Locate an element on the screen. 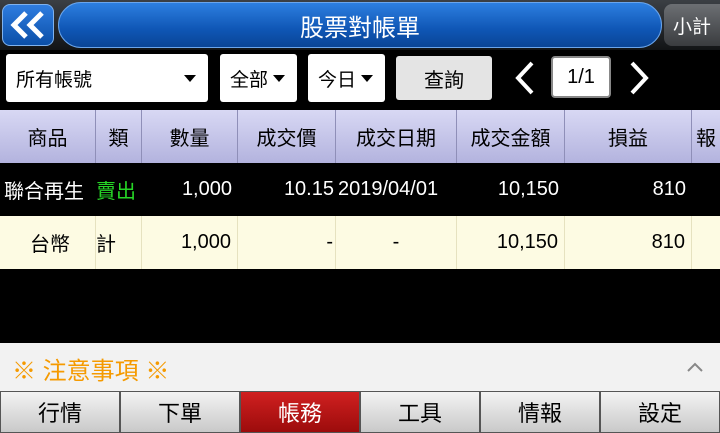  column-header-price: 成交價 is located at coordinates (287, 136).